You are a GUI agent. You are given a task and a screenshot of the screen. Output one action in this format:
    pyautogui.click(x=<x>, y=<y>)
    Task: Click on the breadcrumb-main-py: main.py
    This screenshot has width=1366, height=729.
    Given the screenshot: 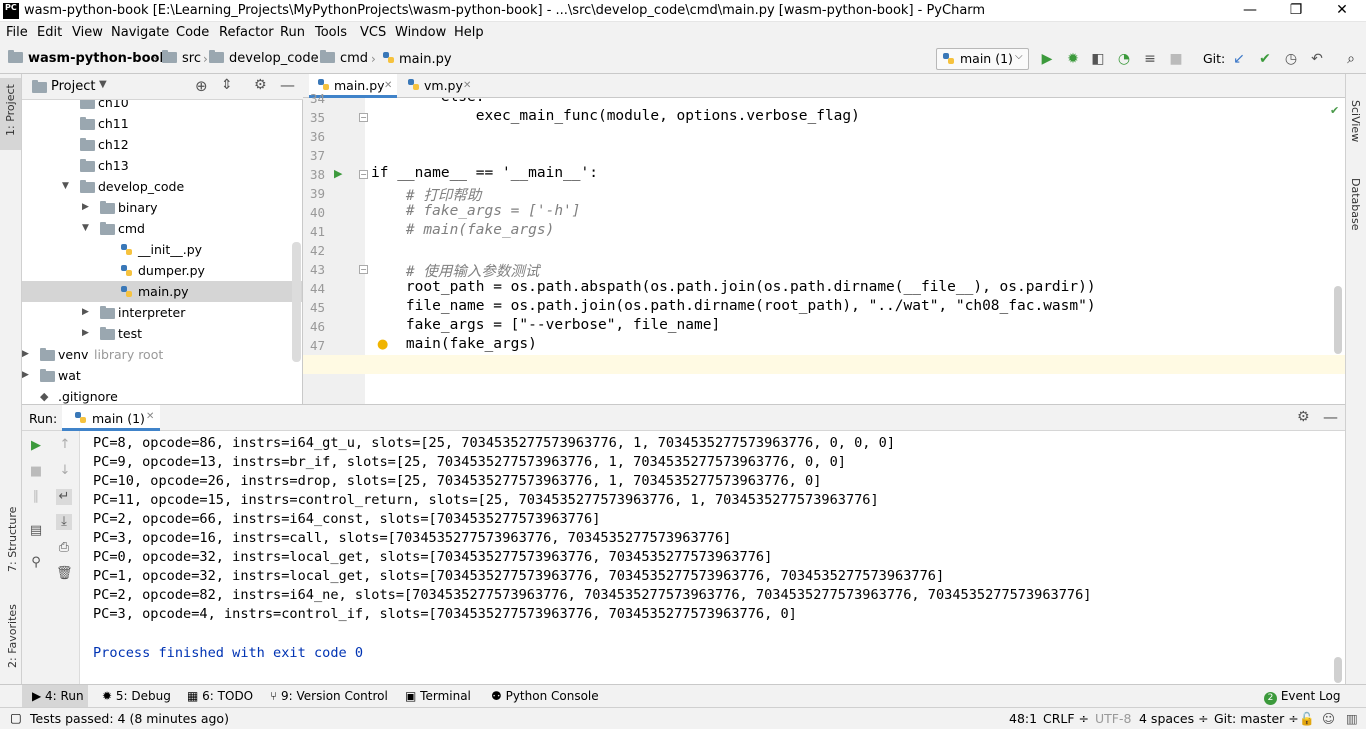 What is the action you would take?
    pyautogui.click(x=417, y=59)
    